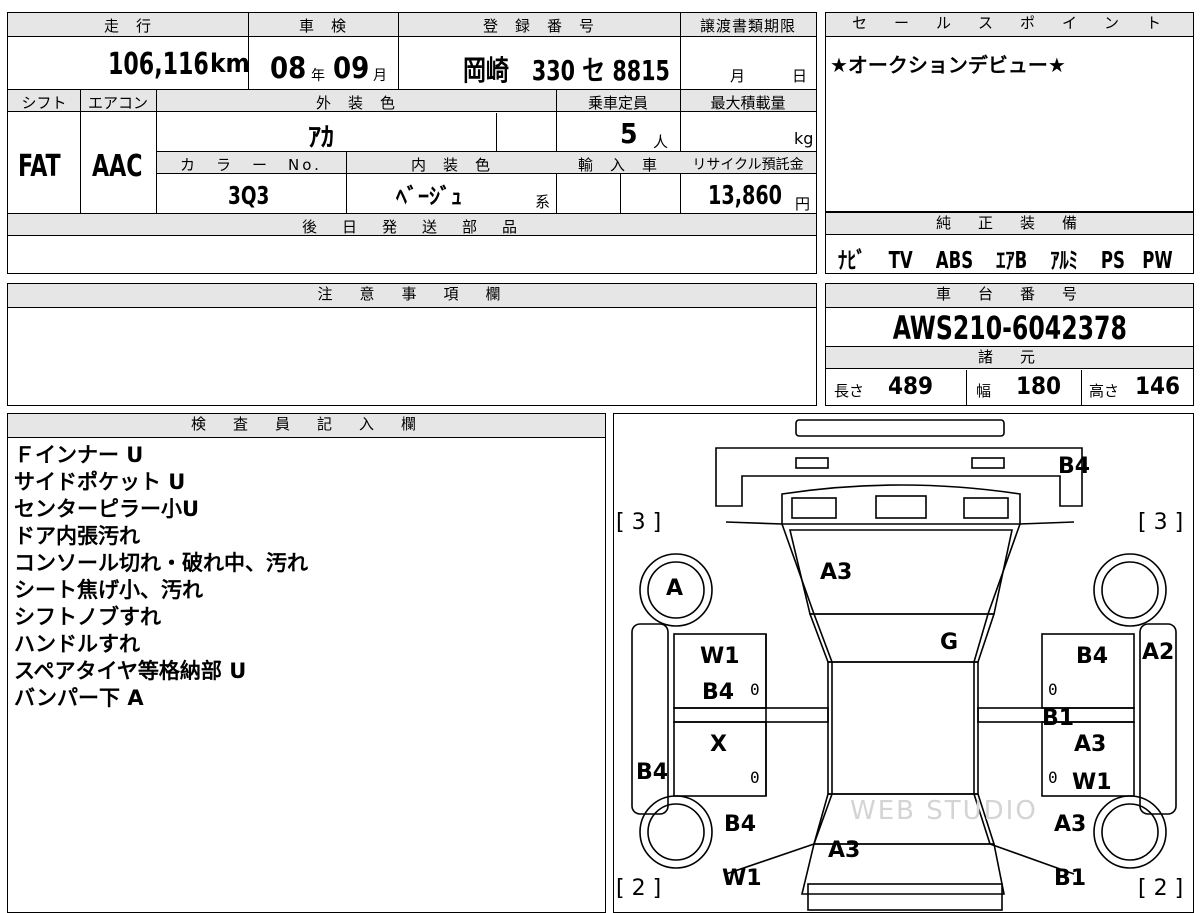 This screenshot has width=1200, height=913. I want to click on inspection-year-unit: 年, so click(318, 76).